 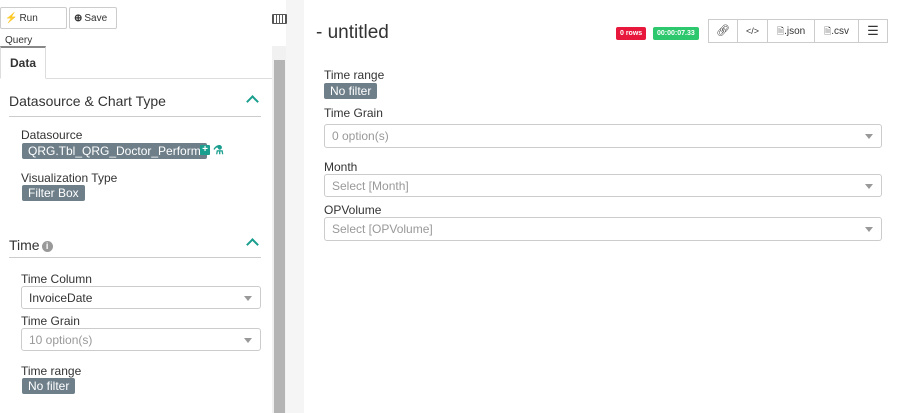 I want to click on embed-code-button: </>, so click(x=752, y=31).